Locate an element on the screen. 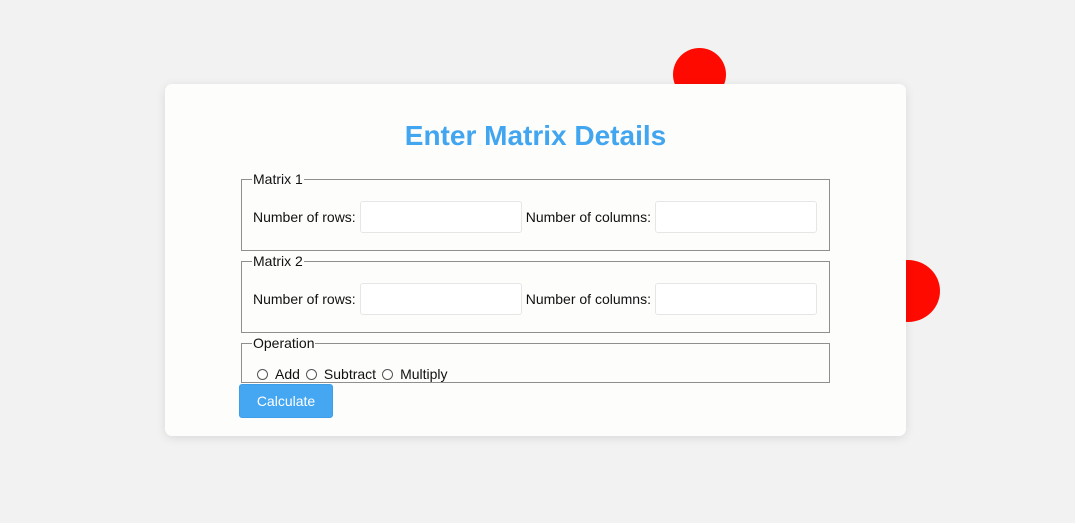  matrix1-rows-input is located at coordinates (440, 217).